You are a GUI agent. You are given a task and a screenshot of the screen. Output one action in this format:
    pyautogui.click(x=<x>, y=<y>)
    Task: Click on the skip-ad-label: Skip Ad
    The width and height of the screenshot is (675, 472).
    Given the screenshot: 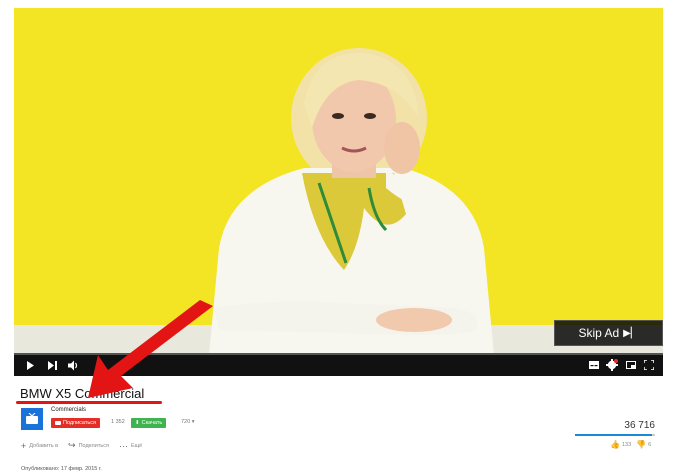 What is the action you would take?
    pyautogui.click(x=599, y=333)
    